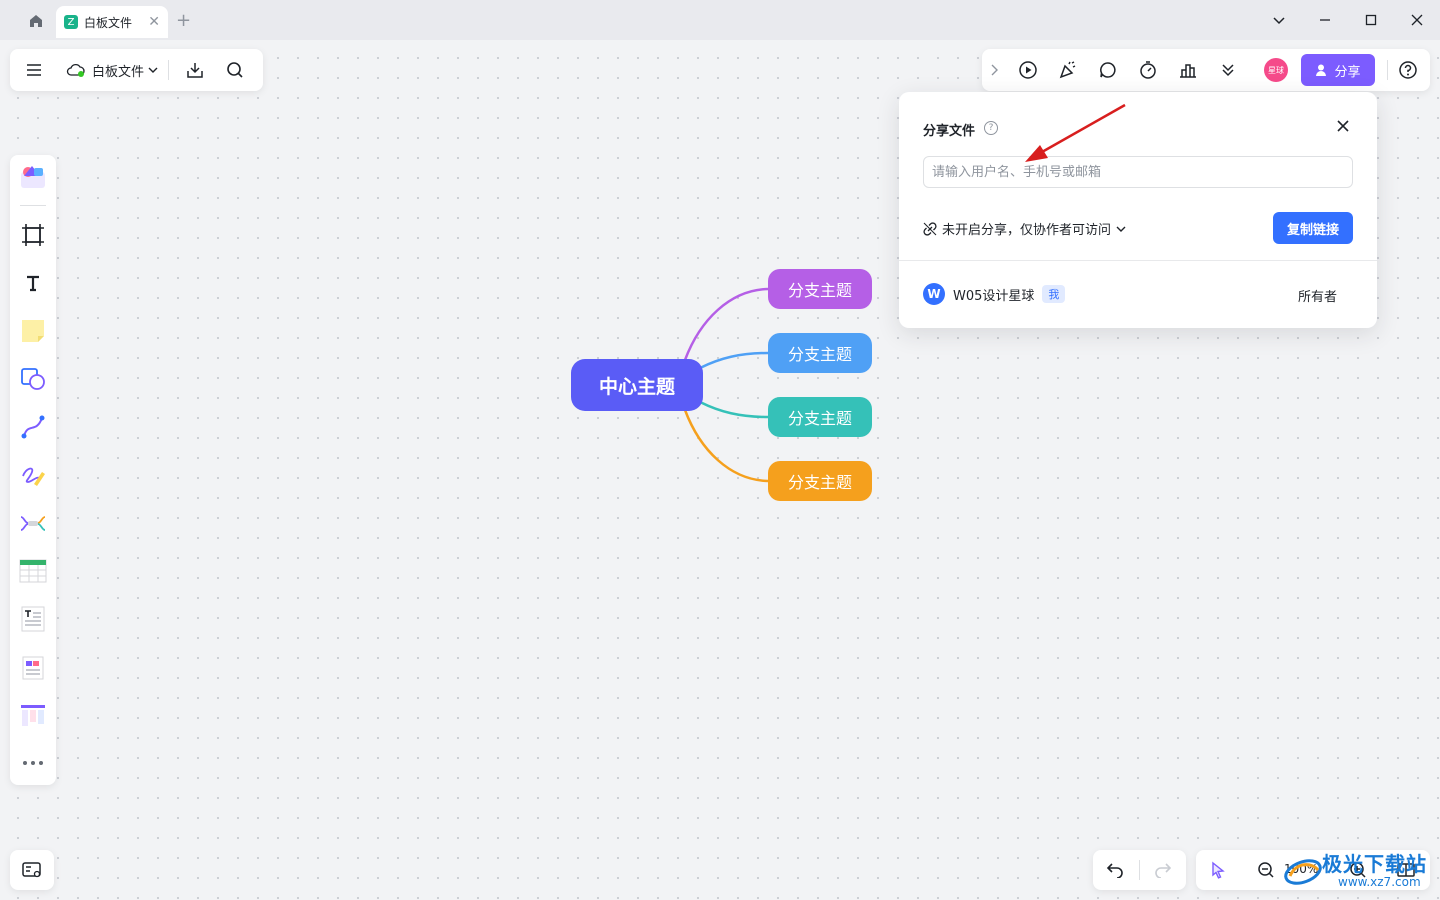 The image size is (1440, 900). I want to click on share-button: 分享, so click(1338, 70).